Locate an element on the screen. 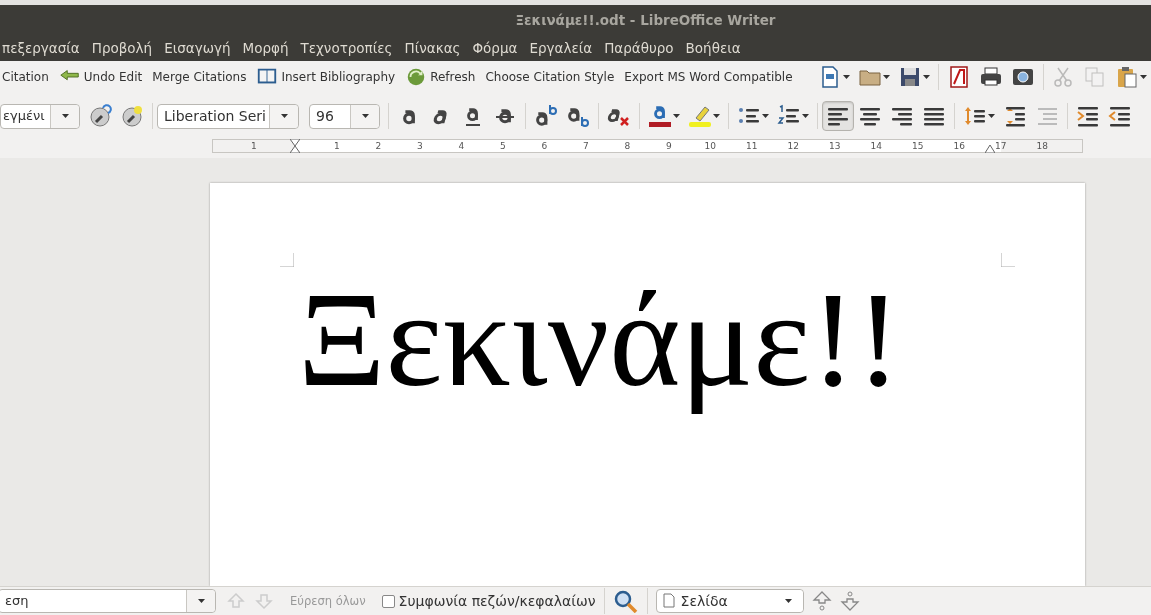 This screenshot has height=615, width=1151. font-name-combo: Liberation Seri is located at coordinates (228, 116).